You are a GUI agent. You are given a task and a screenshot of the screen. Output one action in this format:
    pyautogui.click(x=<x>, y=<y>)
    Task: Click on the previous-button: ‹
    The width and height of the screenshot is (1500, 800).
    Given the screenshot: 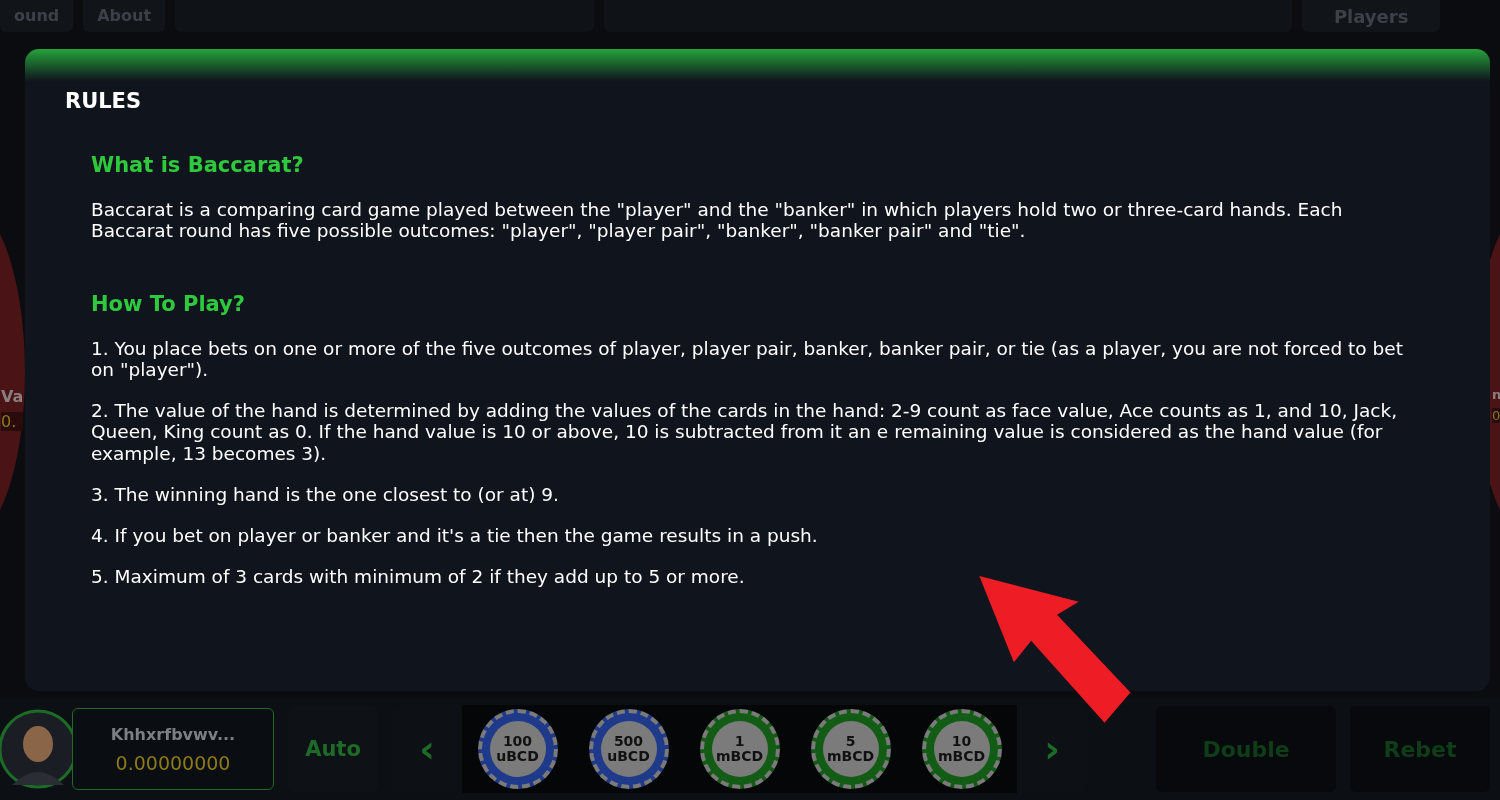 What is the action you would take?
    pyautogui.click(x=427, y=749)
    